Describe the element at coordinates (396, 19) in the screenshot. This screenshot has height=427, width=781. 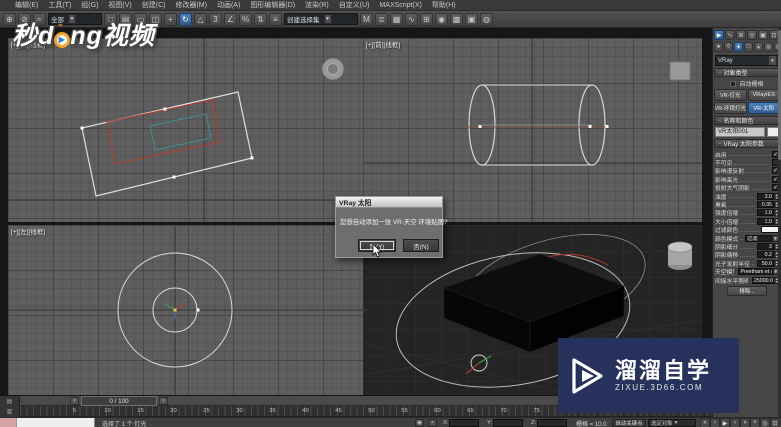
I see `toolbar-icon: ▦` at that location.